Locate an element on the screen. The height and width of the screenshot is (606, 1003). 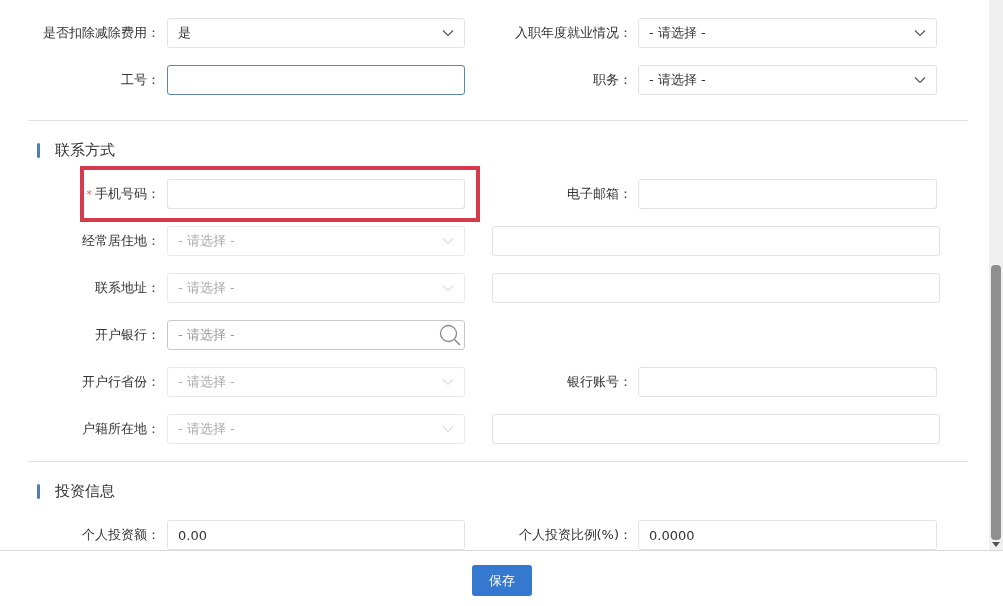
section-title: 联系方式 is located at coordinates (85, 150).